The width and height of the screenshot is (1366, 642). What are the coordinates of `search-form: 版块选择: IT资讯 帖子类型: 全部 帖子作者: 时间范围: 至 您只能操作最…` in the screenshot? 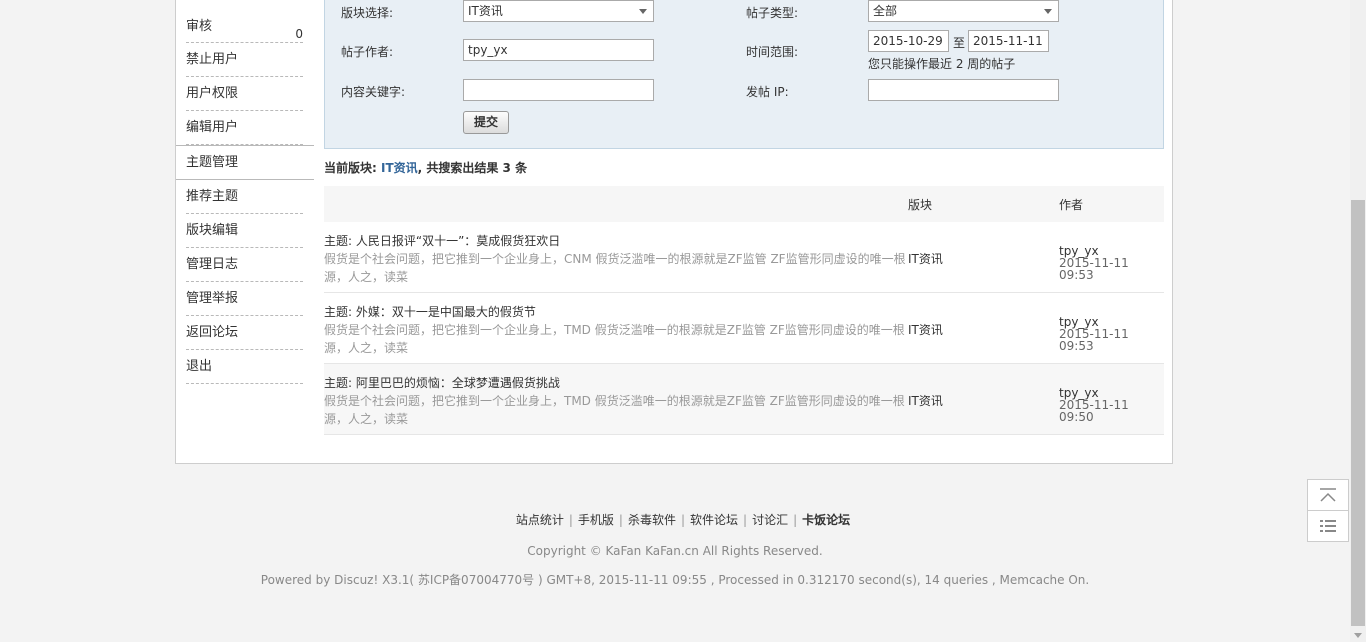 It's located at (744, 74).